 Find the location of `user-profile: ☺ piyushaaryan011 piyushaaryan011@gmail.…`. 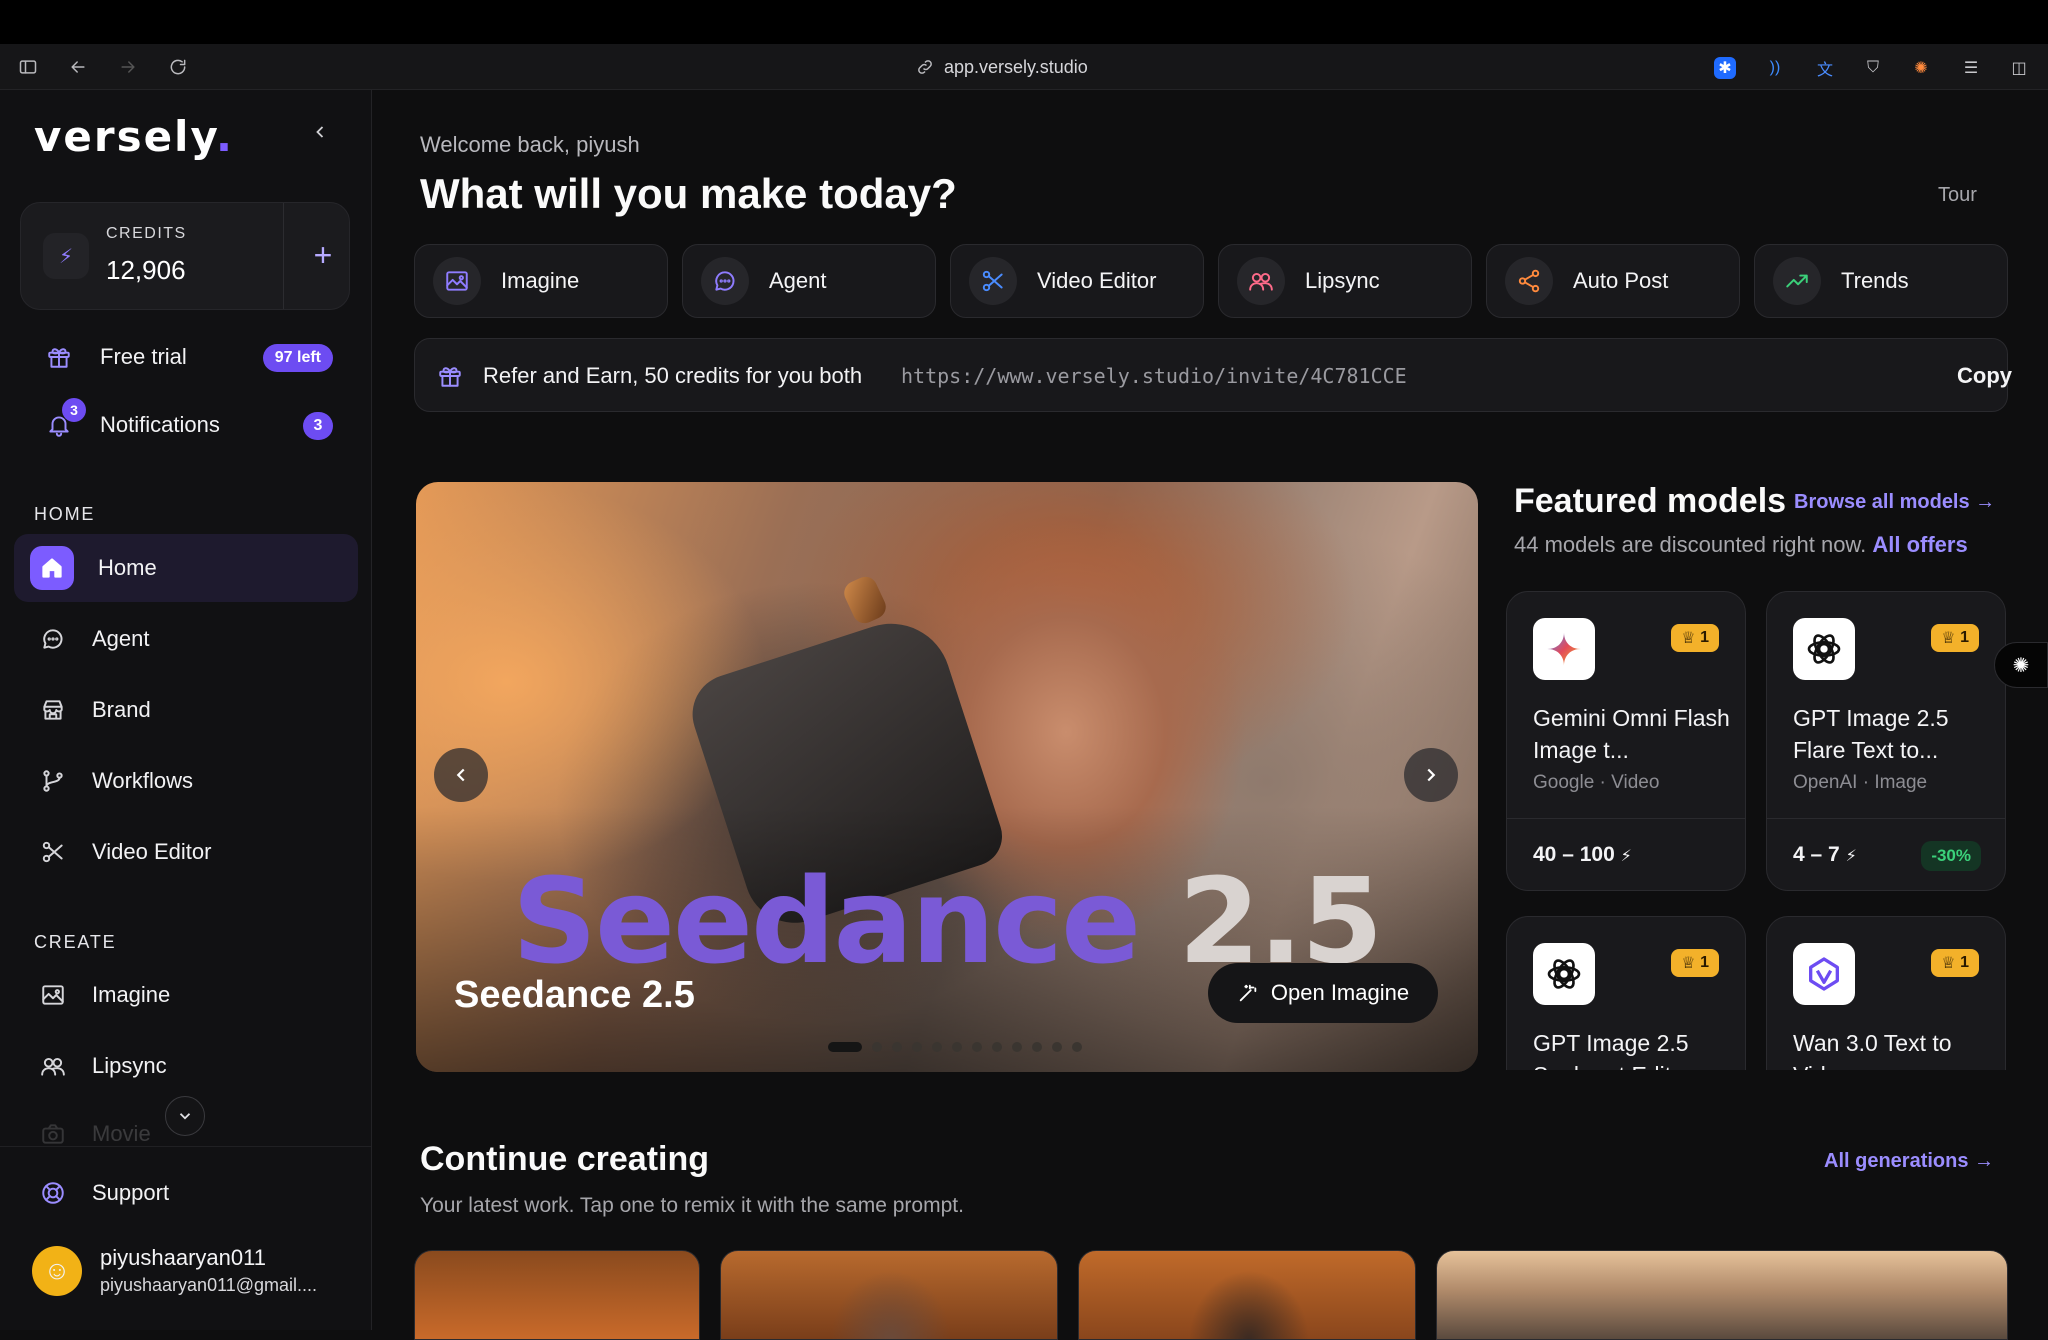

user-profile: ☺ piyushaaryan011 piyushaaryan011@gmail.… is located at coordinates (174, 1270).